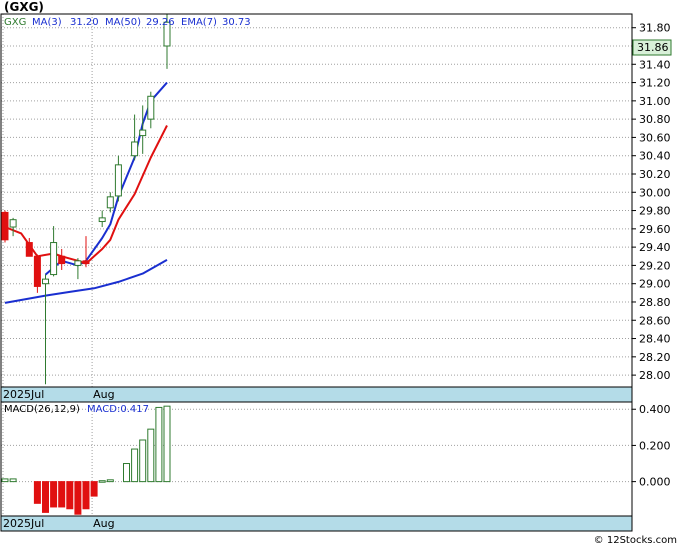 The height and width of the screenshot is (546, 680). Describe the element at coordinates (655, 156) in the screenshot. I see `price-y-tick-label: 30.40` at that location.